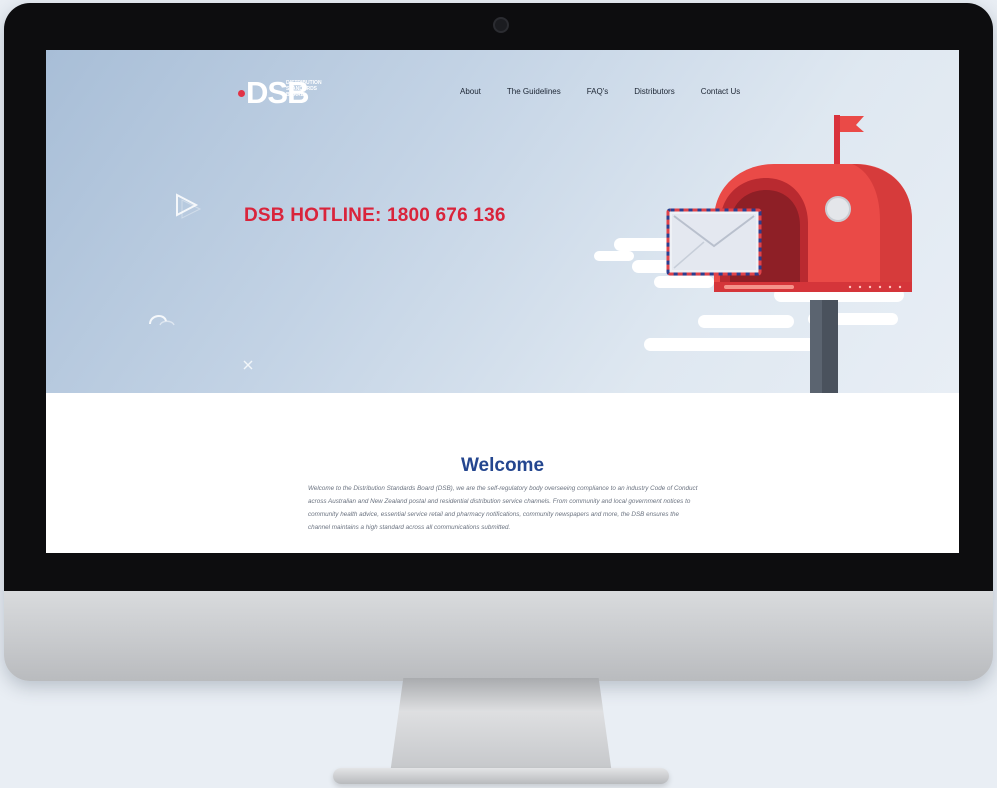 This screenshot has height=788, width=997. I want to click on monitor-stand-neck, so click(501, 726).